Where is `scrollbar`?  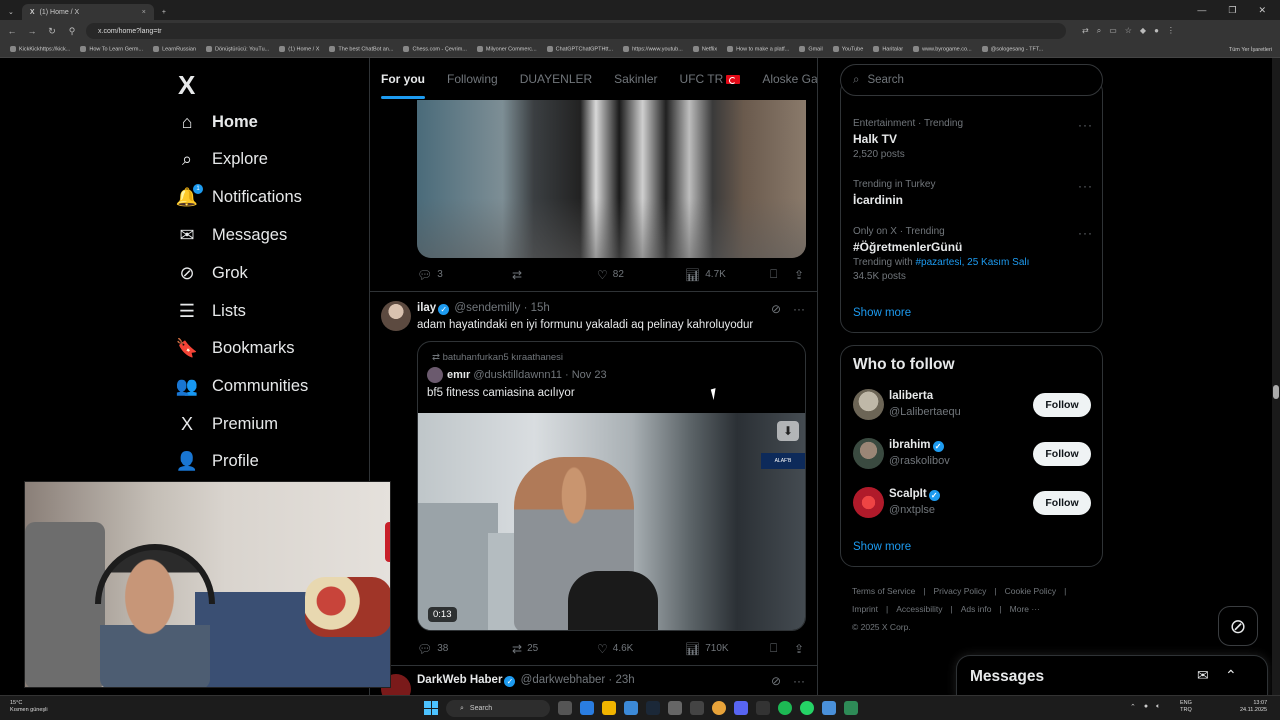
scrollbar is located at coordinates (1276, 376).